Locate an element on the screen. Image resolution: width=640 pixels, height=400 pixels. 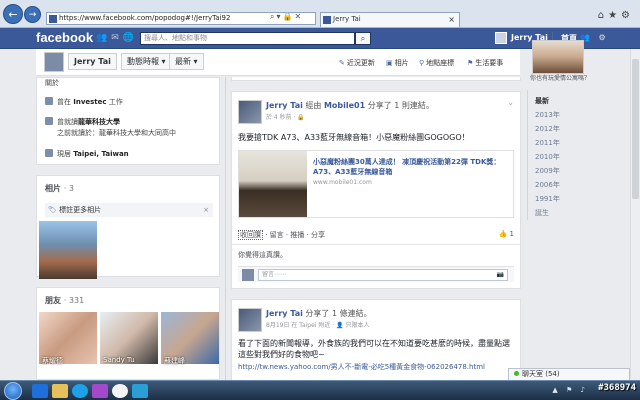
post-text-line: 這些對我們好的食物吧~ is located at coordinates (281, 354).